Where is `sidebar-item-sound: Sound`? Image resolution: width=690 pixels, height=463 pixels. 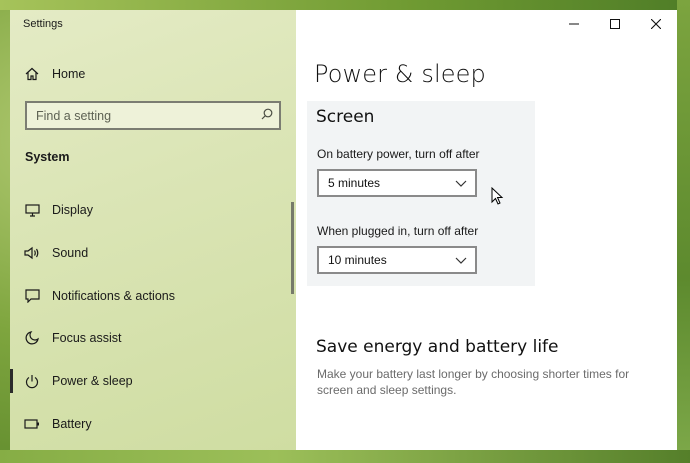 sidebar-item-sound: Sound is located at coordinates (153, 253).